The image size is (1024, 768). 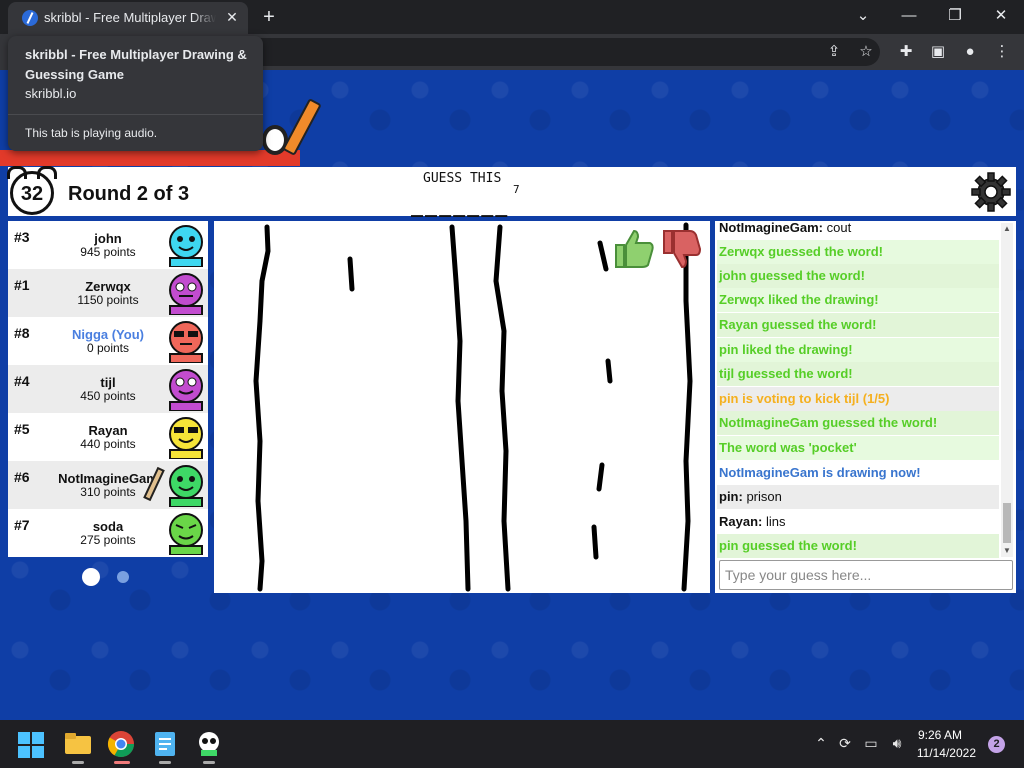 What do you see at coordinates (1007, 523) in the screenshot?
I see `scroll-thumb` at bounding box center [1007, 523].